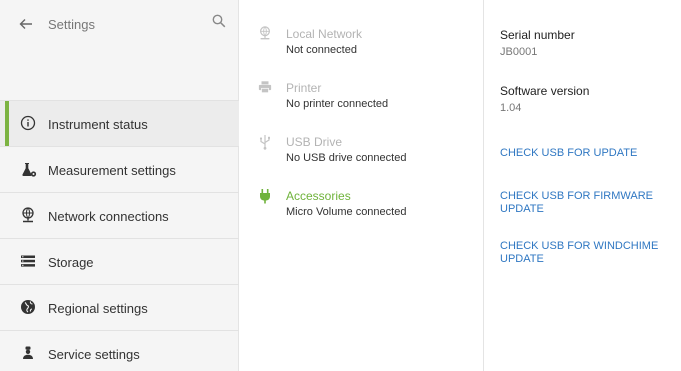  What do you see at coordinates (362, 190) in the screenshot?
I see `connection-accessories: Accessories Micro Volume connected` at bounding box center [362, 190].